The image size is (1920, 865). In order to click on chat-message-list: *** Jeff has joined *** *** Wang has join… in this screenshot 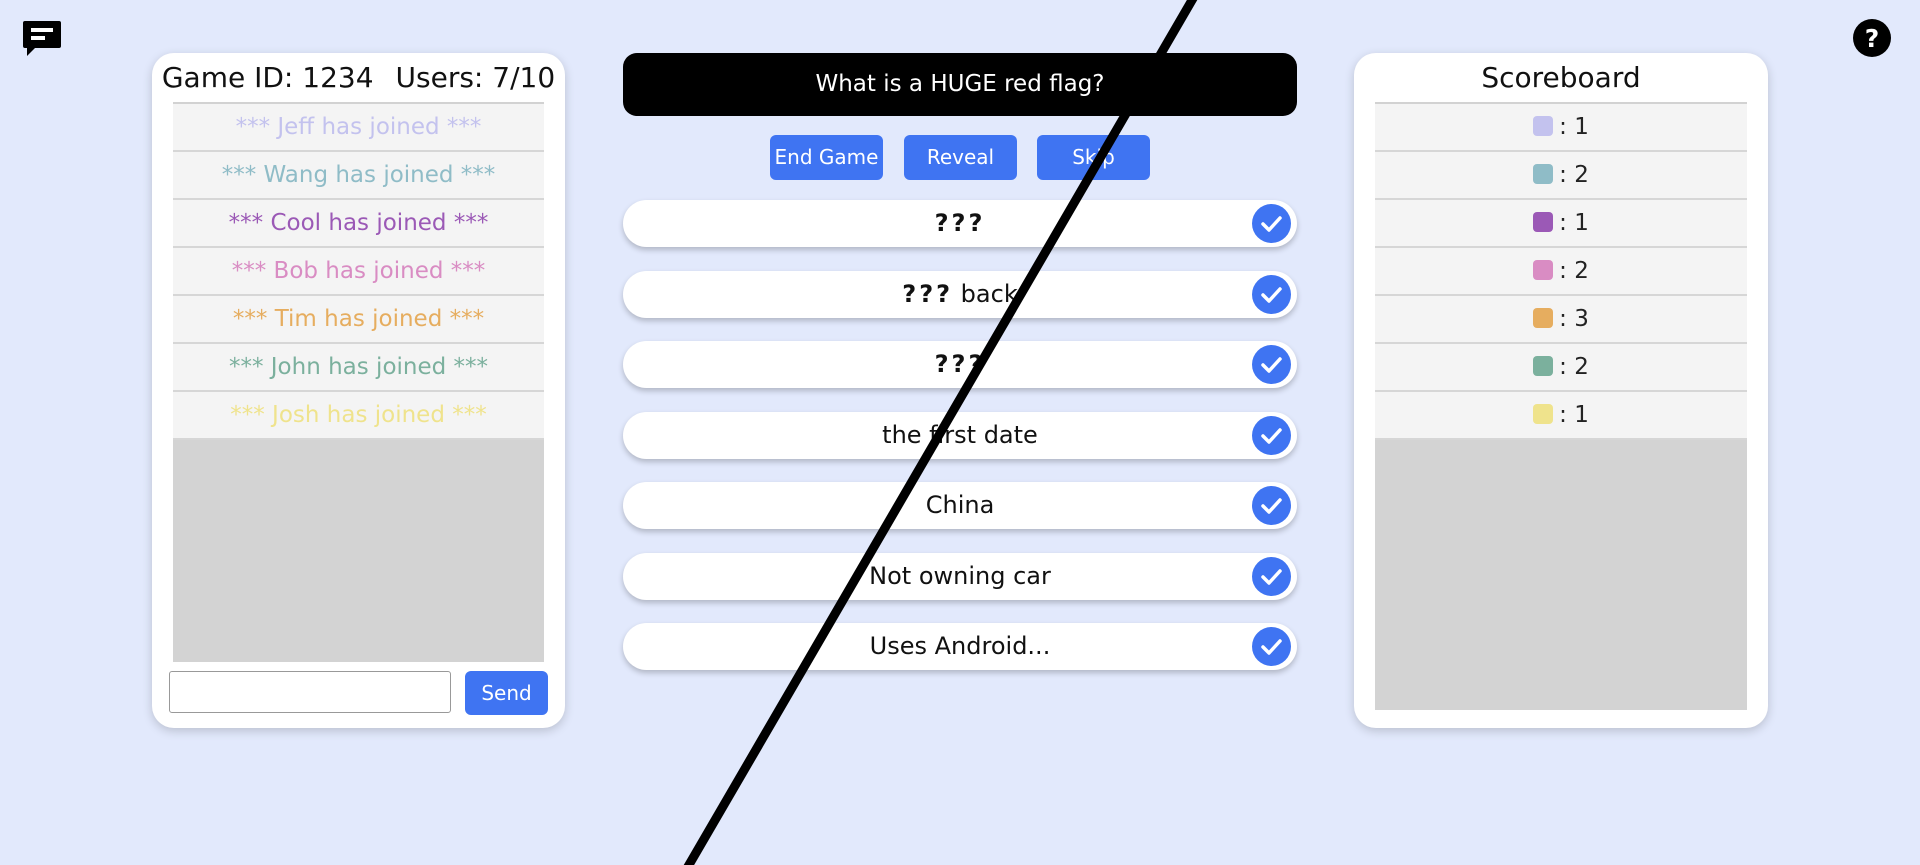, I will do `click(358, 382)`.